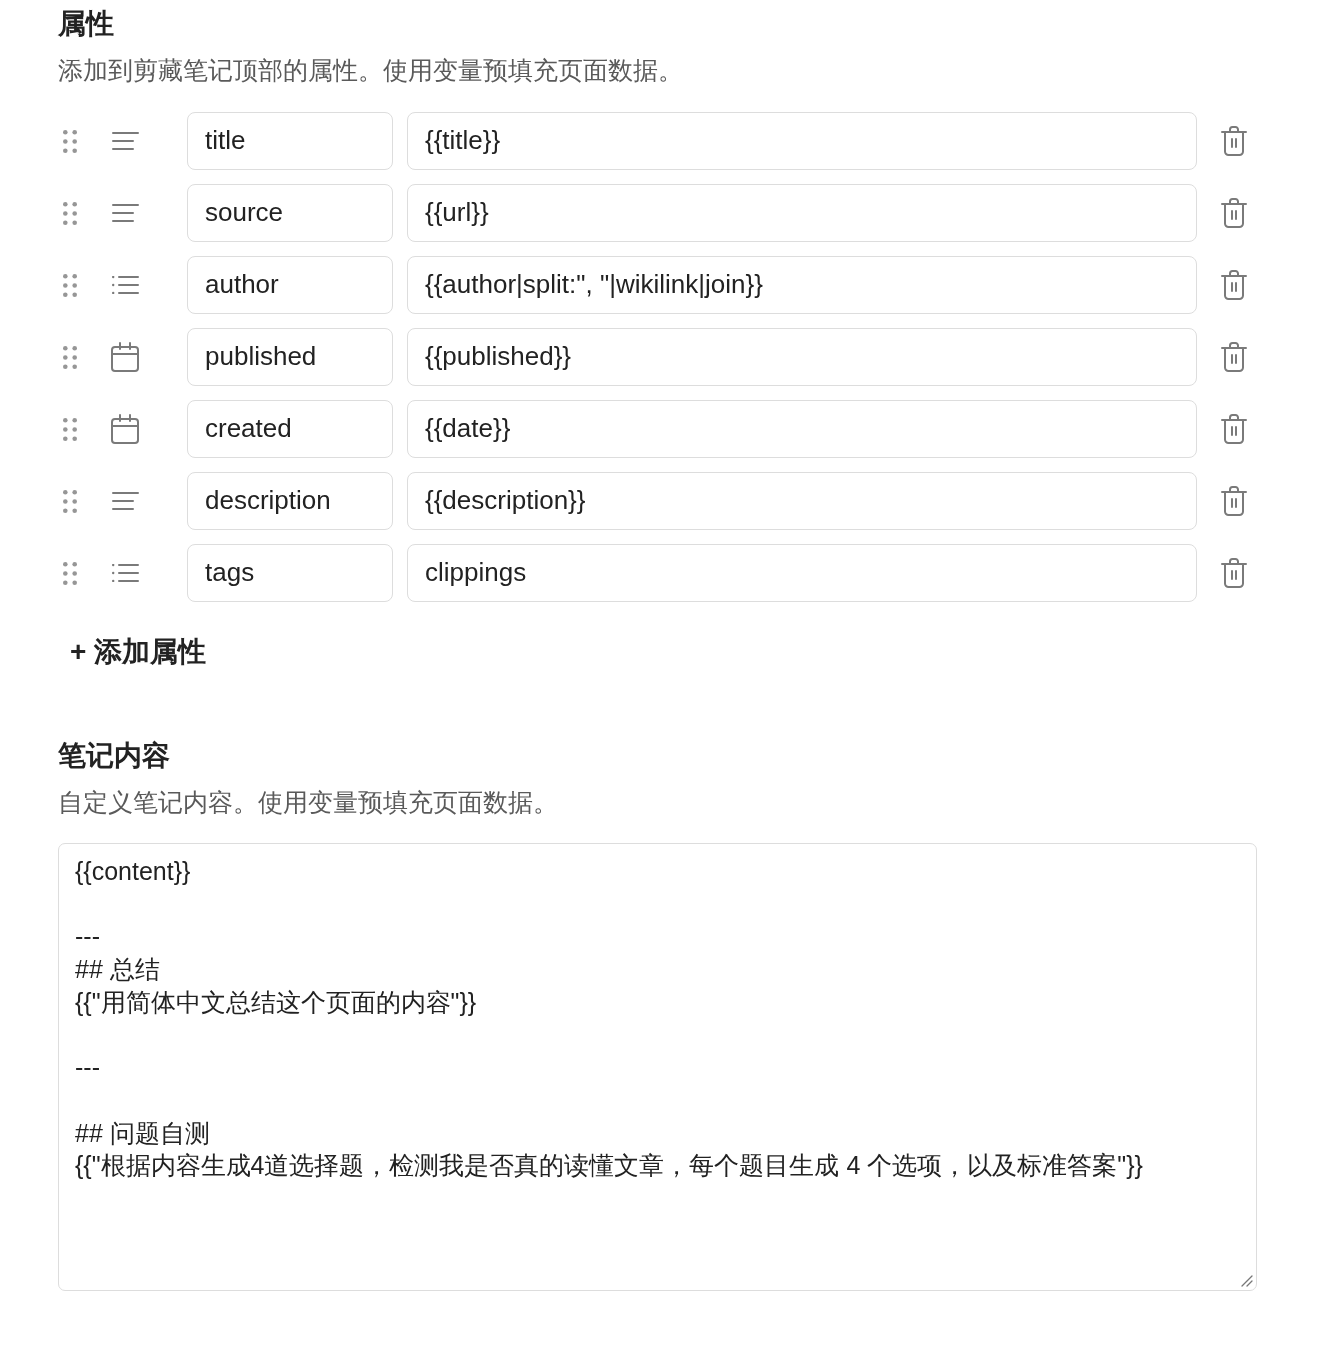  Describe the element at coordinates (802, 573) in the screenshot. I see `property-value-field: clippings` at that location.